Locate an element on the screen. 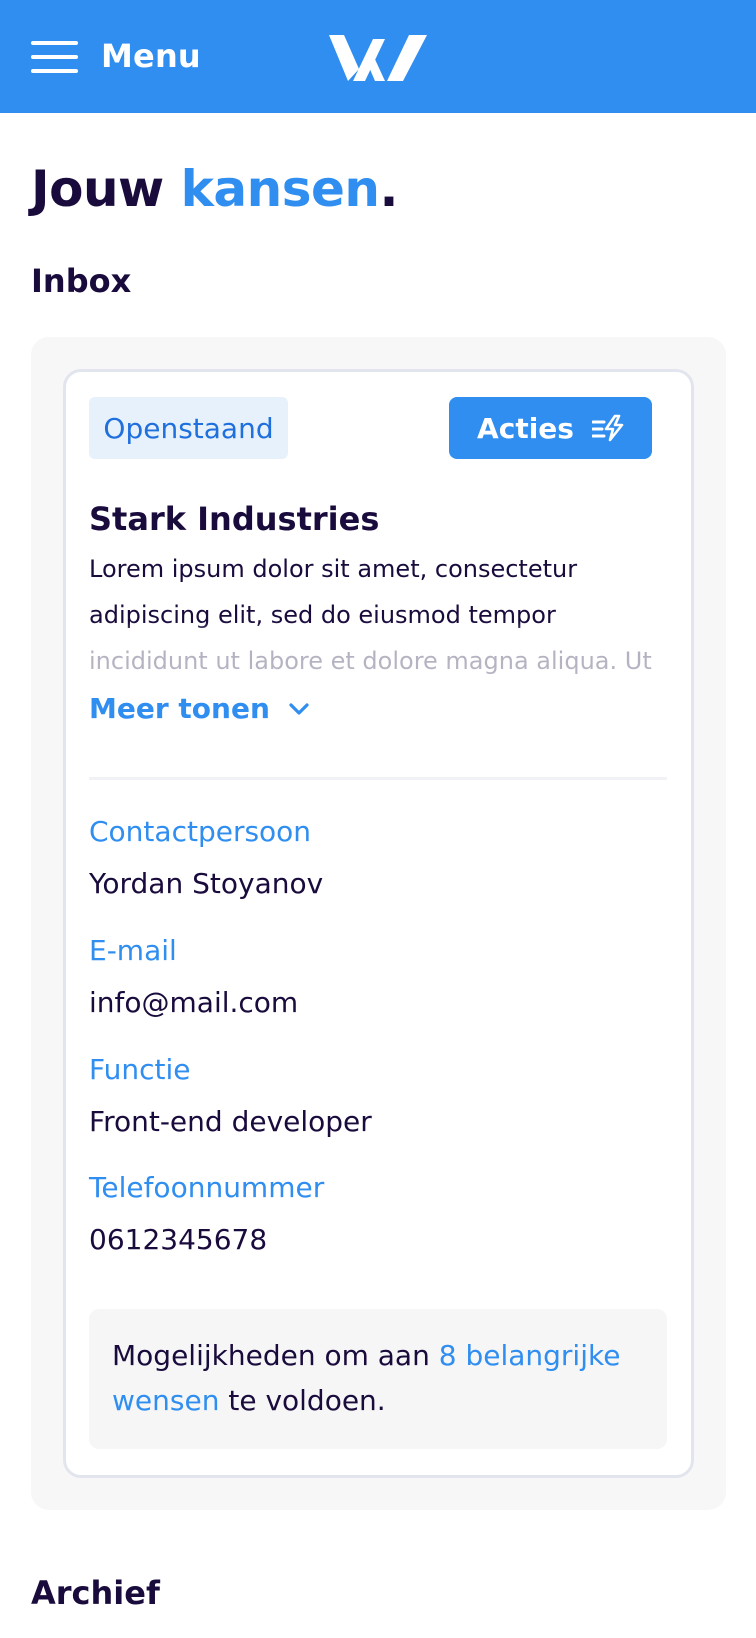  menu-button: Menu is located at coordinates (116, 56).